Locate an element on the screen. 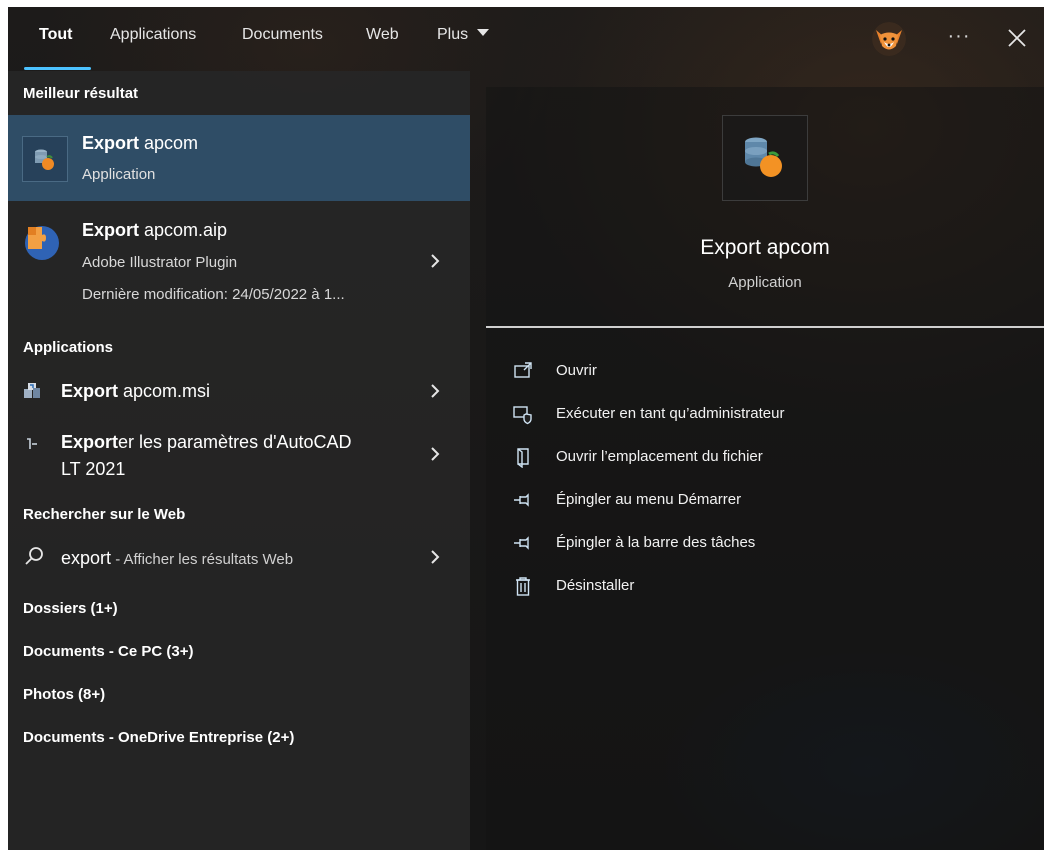 The image size is (1051, 851). tab-all: Tout is located at coordinates (55, 35).